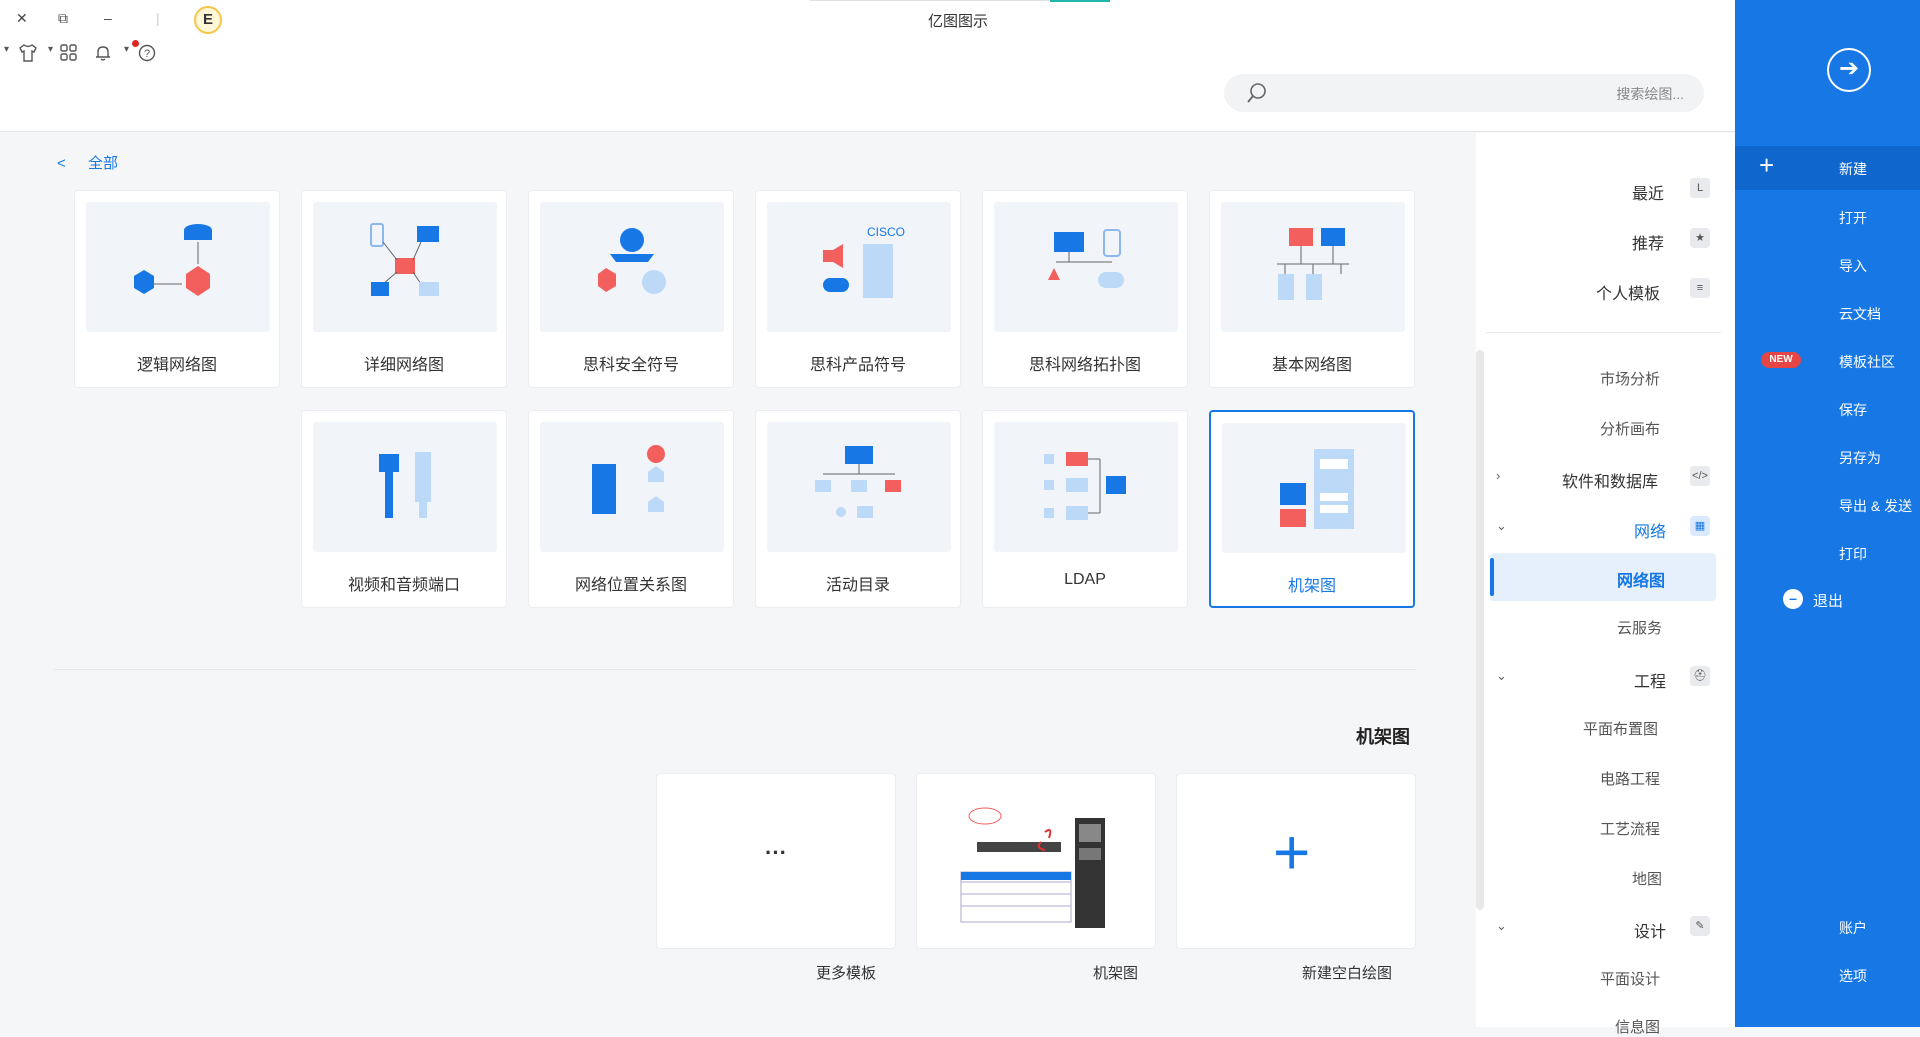  I want to click on nav-new: + 新建, so click(1827, 168).